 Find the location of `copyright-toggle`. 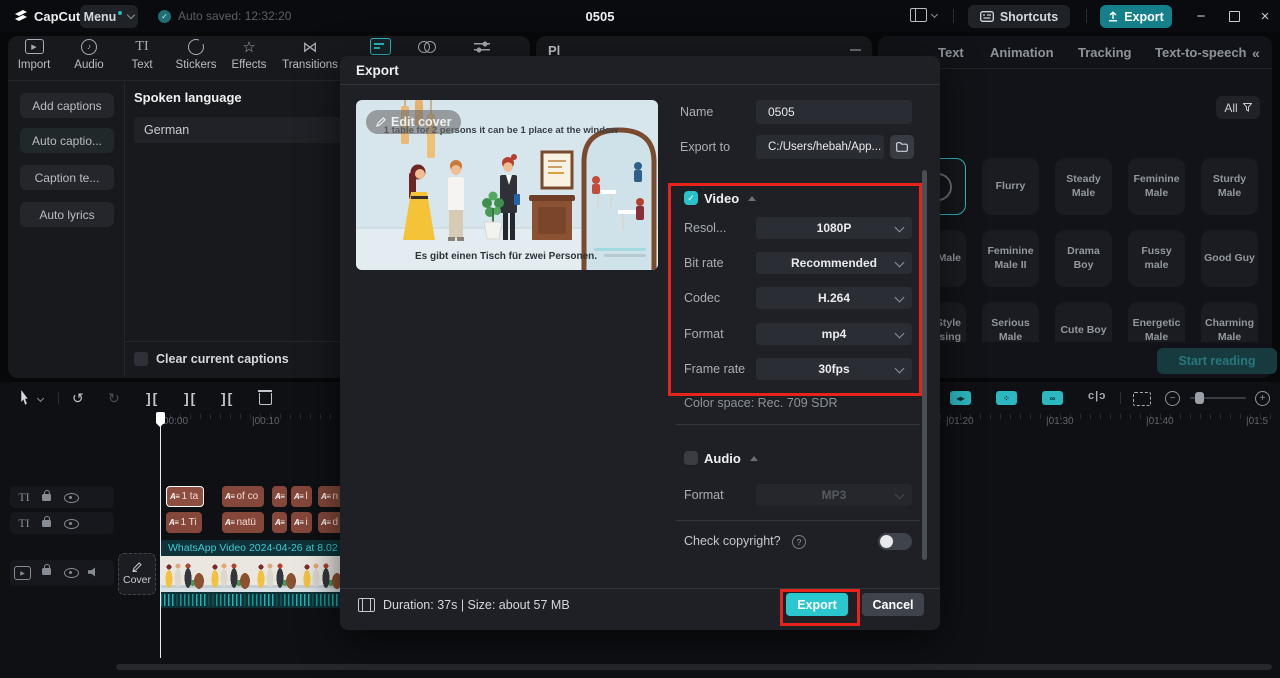

copyright-toggle is located at coordinates (895, 541).